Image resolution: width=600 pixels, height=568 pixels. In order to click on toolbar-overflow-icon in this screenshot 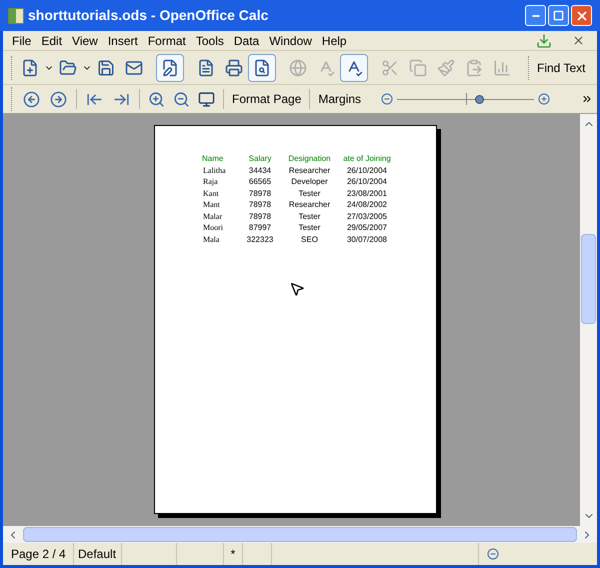, I will do `click(587, 99)`.